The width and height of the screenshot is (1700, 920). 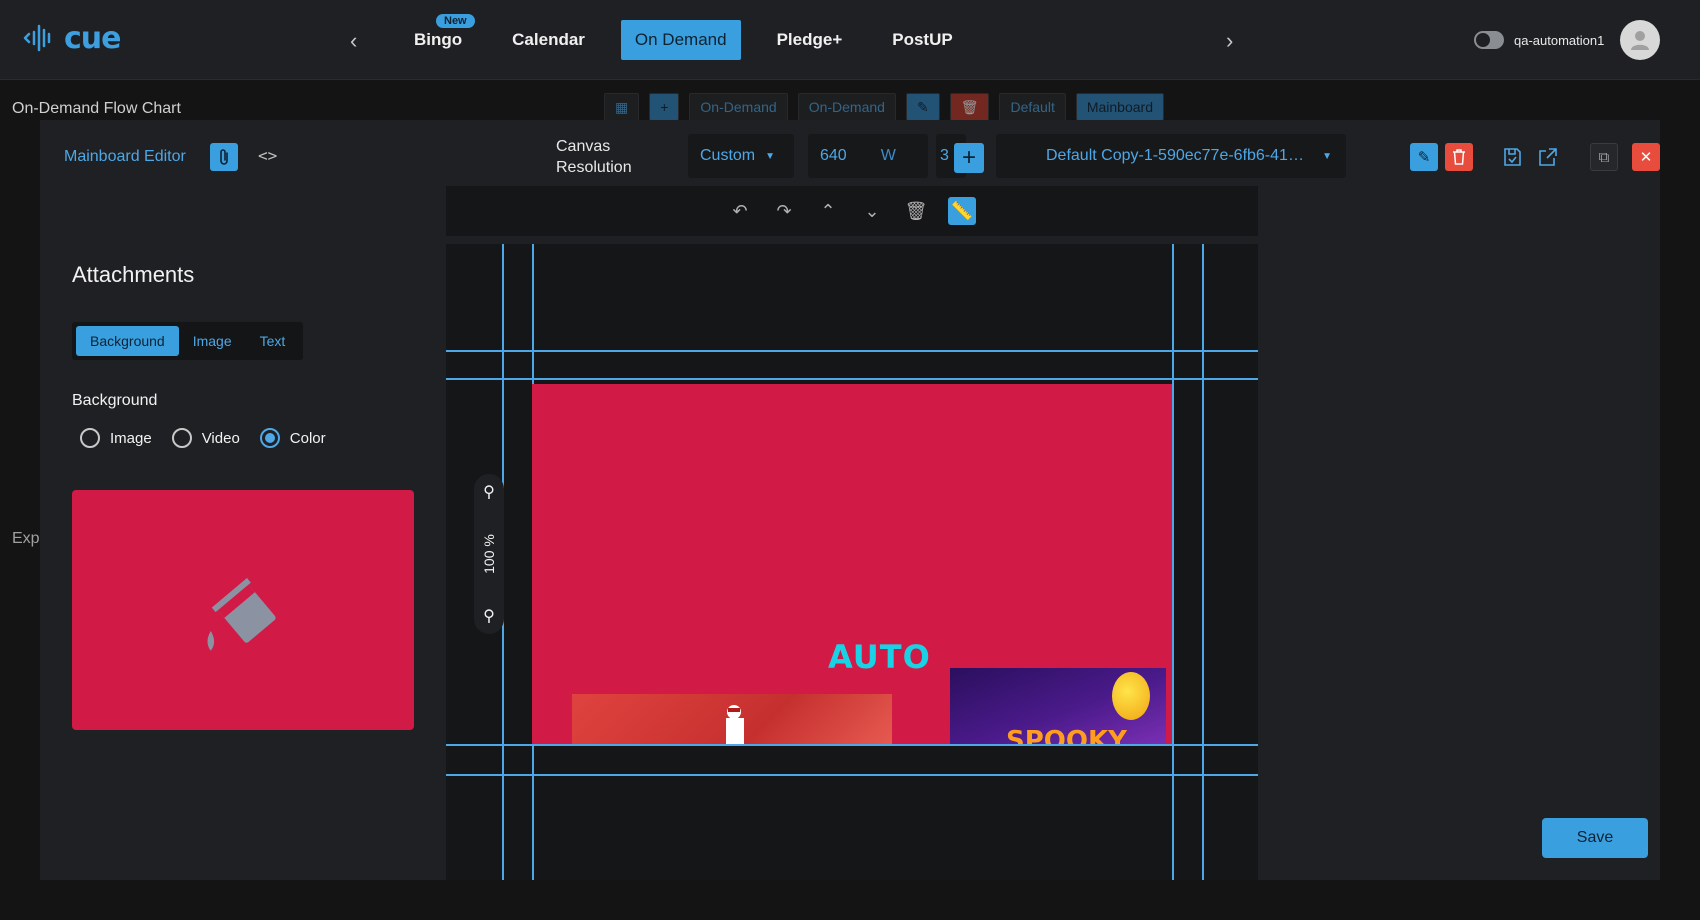 I want to click on tab-image: Image, so click(x=212, y=341).